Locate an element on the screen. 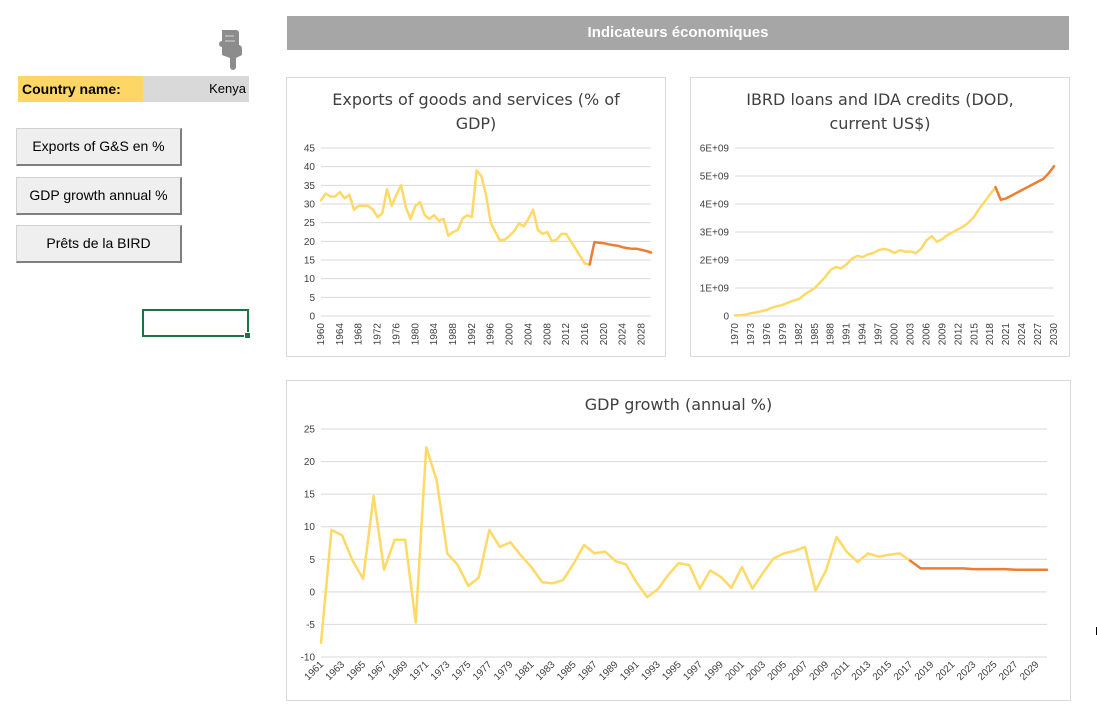  x-tick-label: 2001 is located at coordinates (735, 671).